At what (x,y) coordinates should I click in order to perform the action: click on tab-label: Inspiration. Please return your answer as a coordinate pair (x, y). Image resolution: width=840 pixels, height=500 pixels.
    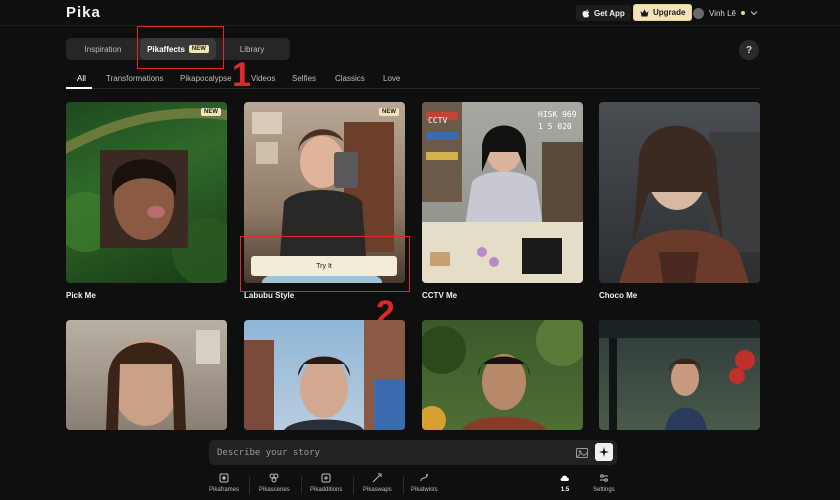
    Looking at the image, I should click on (103, 49).